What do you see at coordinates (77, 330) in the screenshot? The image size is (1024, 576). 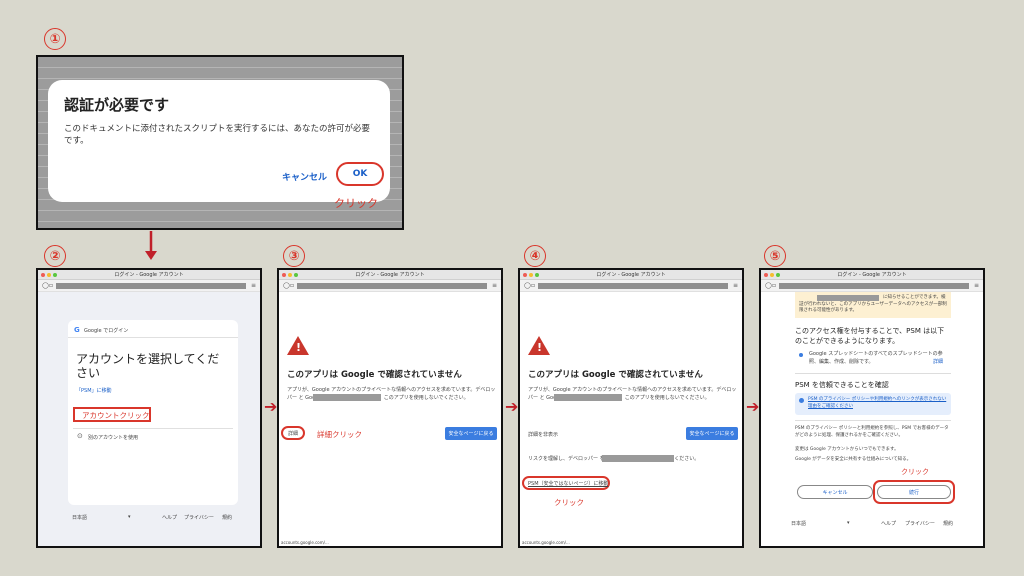 I see `google-g-icon: G` at bounding box center [77, 330].